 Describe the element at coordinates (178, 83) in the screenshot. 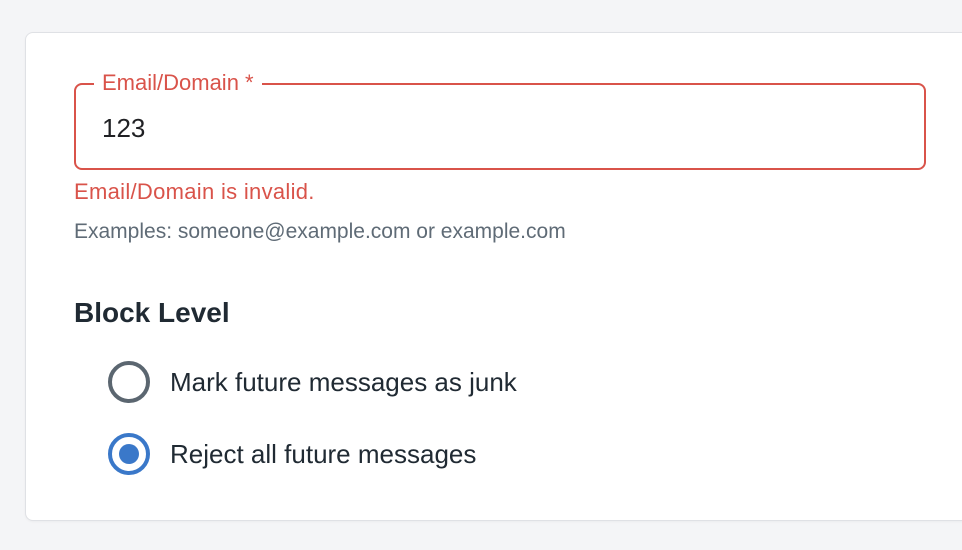

I see `email-domain-label: Email/Domain *` at that location.